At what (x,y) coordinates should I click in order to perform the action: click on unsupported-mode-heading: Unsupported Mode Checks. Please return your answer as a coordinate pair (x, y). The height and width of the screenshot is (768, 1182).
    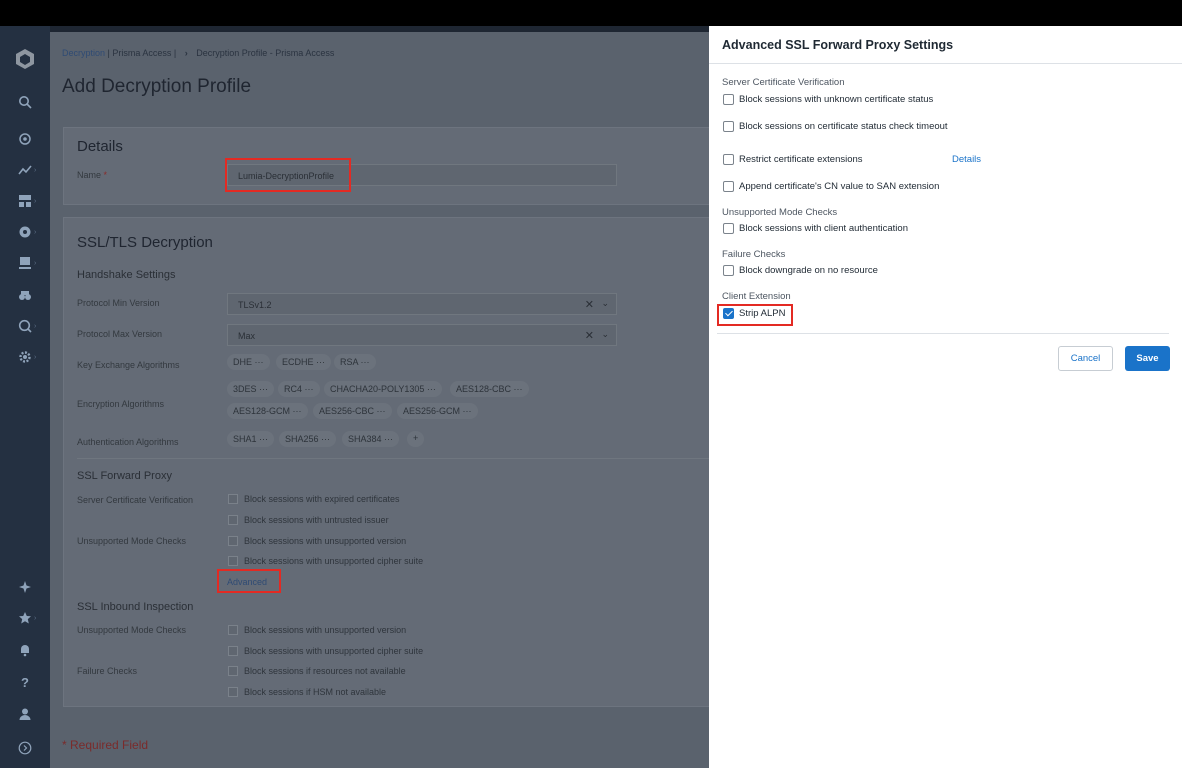
    Looking at the image, I should click on (780, 212).